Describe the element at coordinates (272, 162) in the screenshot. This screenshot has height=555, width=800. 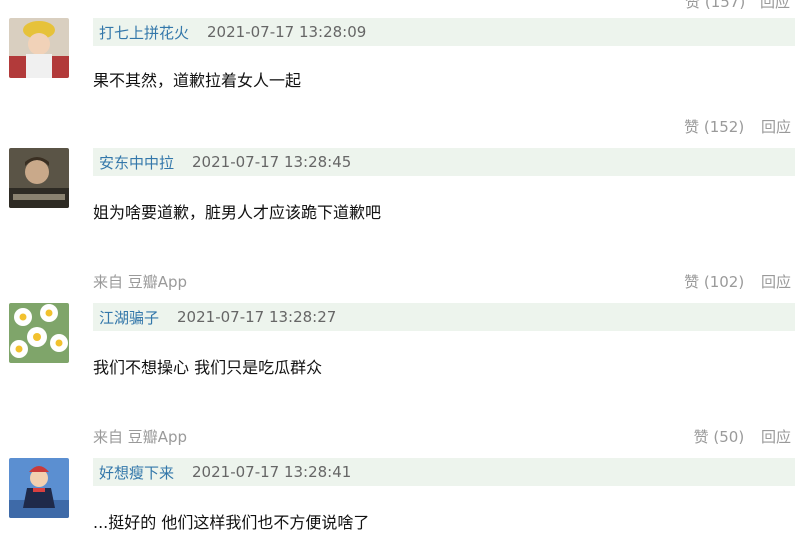
I see `comment-time: 2021-07-17 13:28:45` at that location.